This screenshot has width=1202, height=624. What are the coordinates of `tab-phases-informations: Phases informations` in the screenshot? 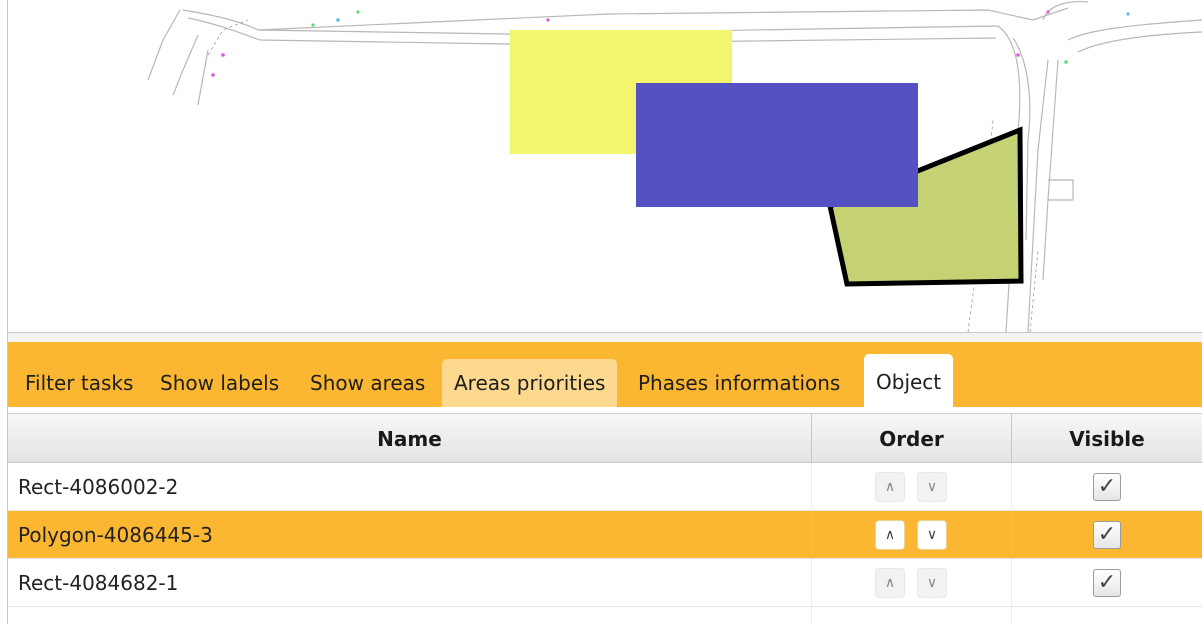 It's located at (739, 383).